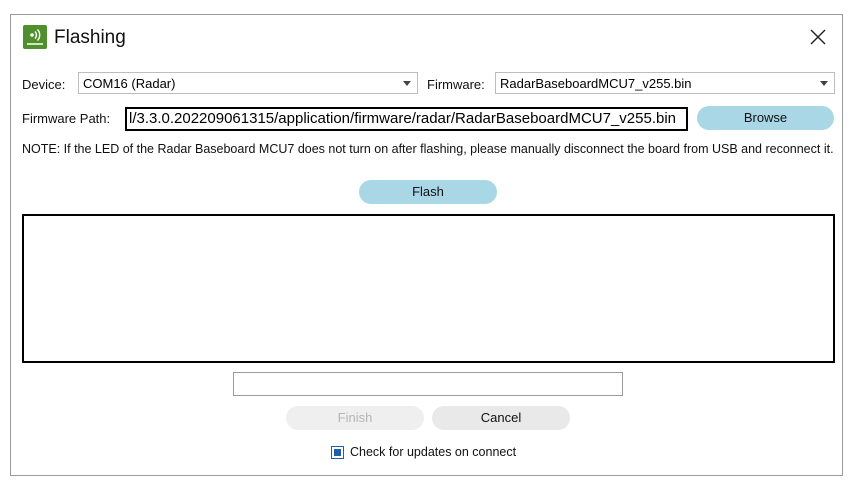 This screenshot has width=853, height=485. I want to click on finish-button: Finish, so click(355, 418).